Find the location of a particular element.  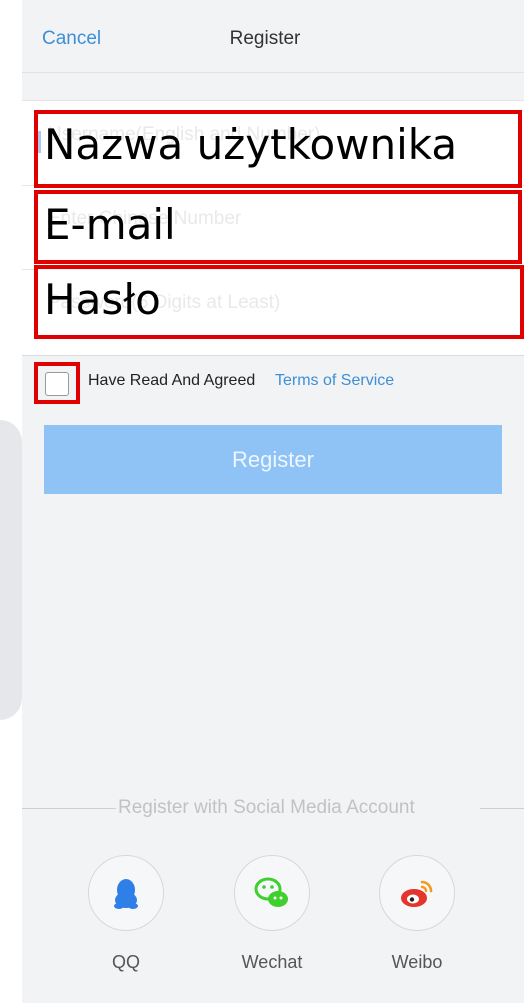

weibo-icon-circle is located at coordinates (417, 893).